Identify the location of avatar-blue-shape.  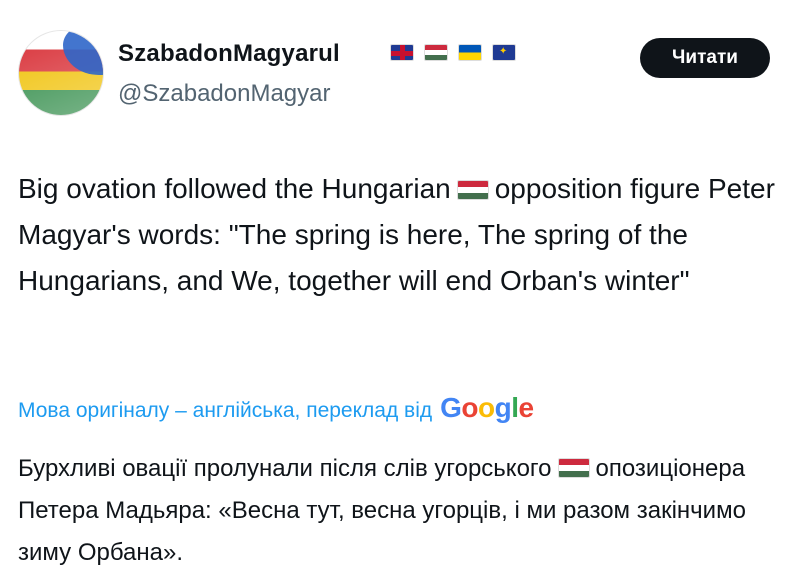
(83, 53).